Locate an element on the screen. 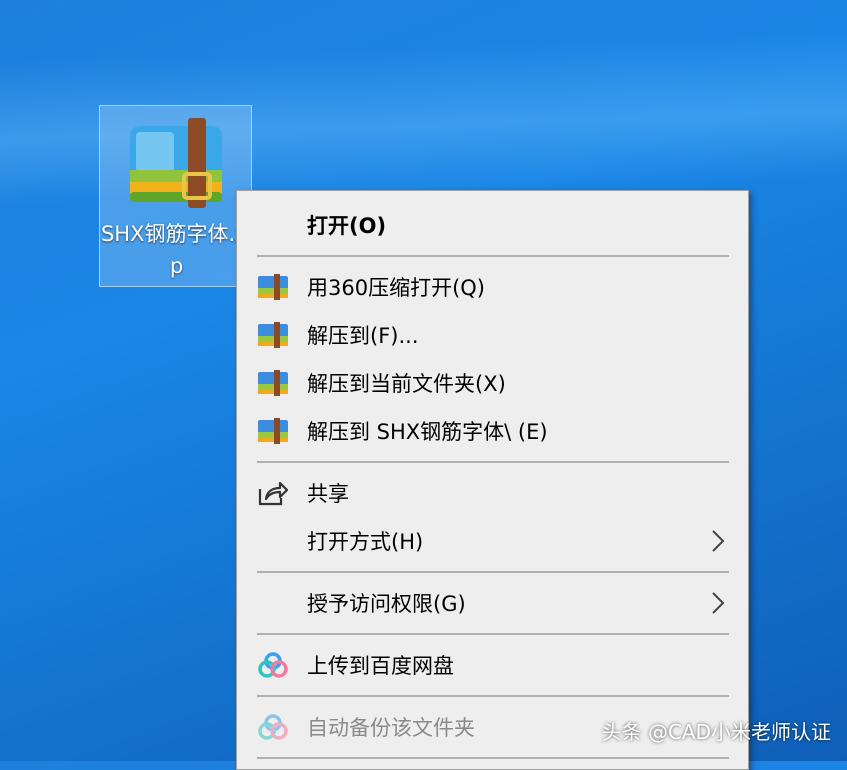  menu-item-extract-to-folder: 解压到 SHX钢筋字体\ (E) is located at coordinates (492, 431).